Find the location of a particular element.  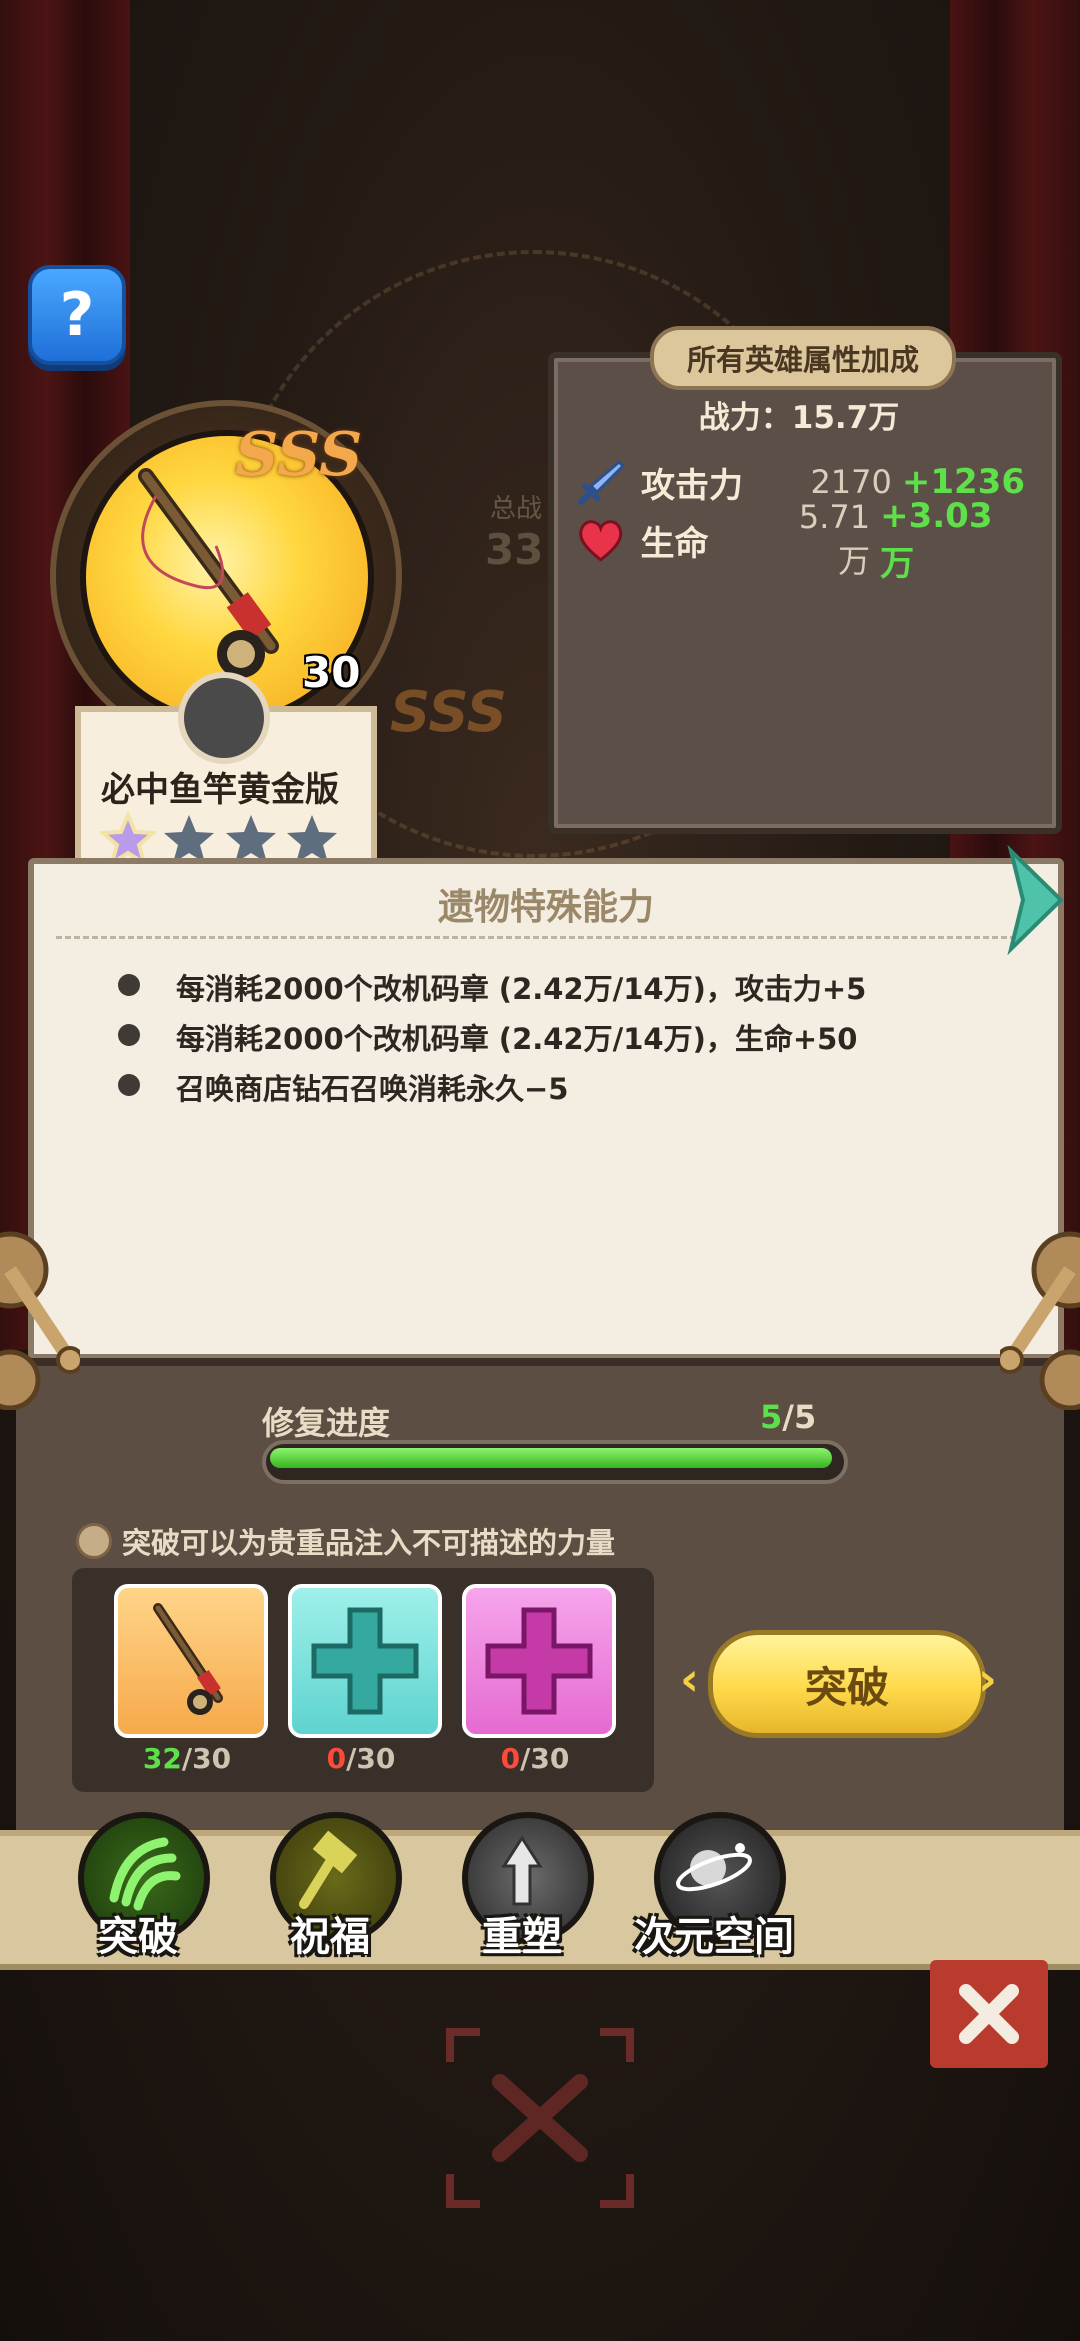

teal-plus-icon is located at coordinates (365, 1661).